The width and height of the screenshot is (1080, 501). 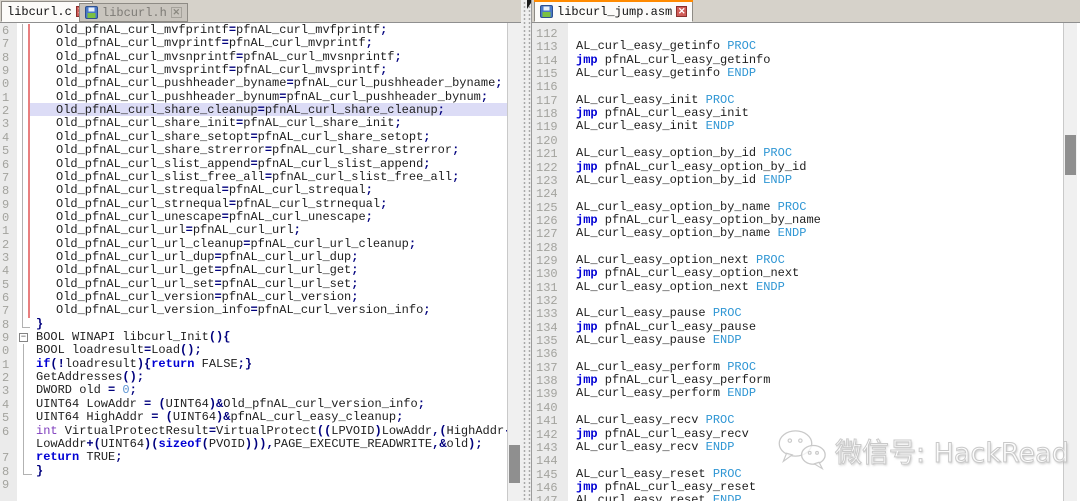 What do you see at coordinates (547, 220) in the screenshot?
I see `line-number: 126` at bounding box center [547, 220].